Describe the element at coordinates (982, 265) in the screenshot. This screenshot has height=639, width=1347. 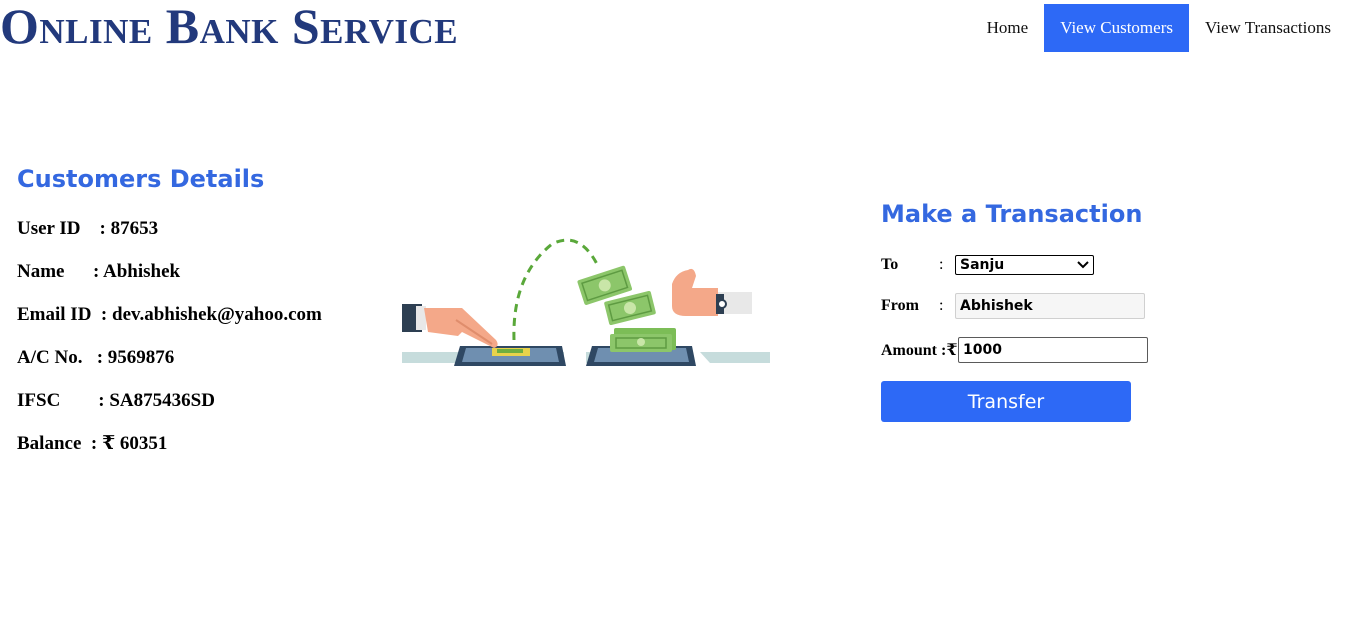
I see `to-selected-value: Sanju` at that location.